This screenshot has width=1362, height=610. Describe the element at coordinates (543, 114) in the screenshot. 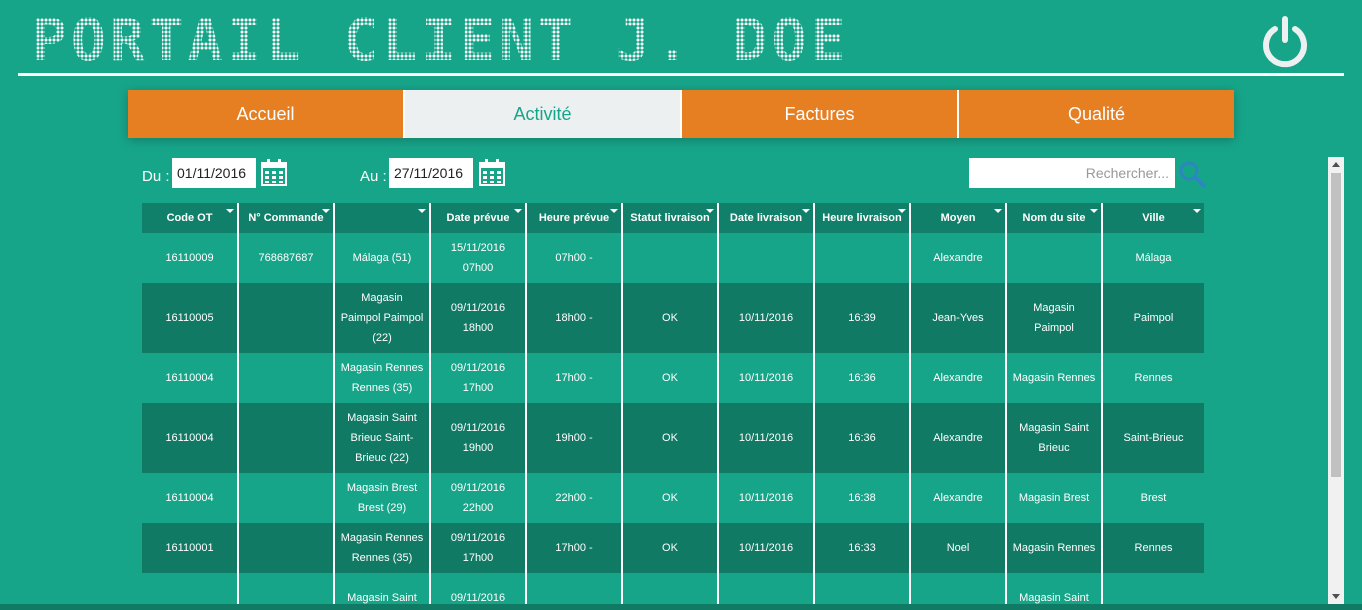

I see `tab-activite: Activité` at that location.